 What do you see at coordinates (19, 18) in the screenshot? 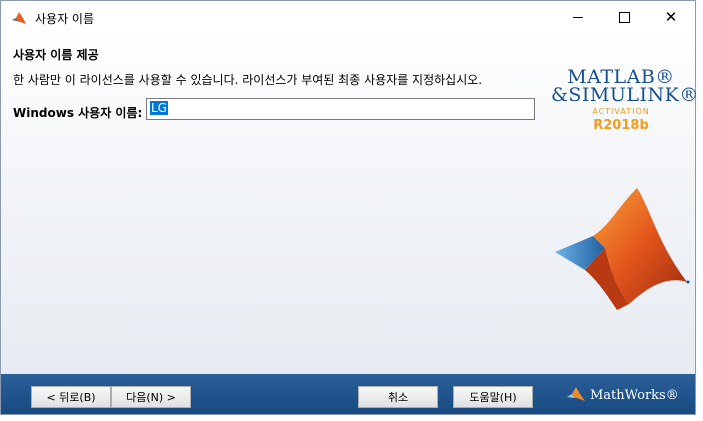
I see `matlab-membrane-icon` at bounding box center [19, 18].